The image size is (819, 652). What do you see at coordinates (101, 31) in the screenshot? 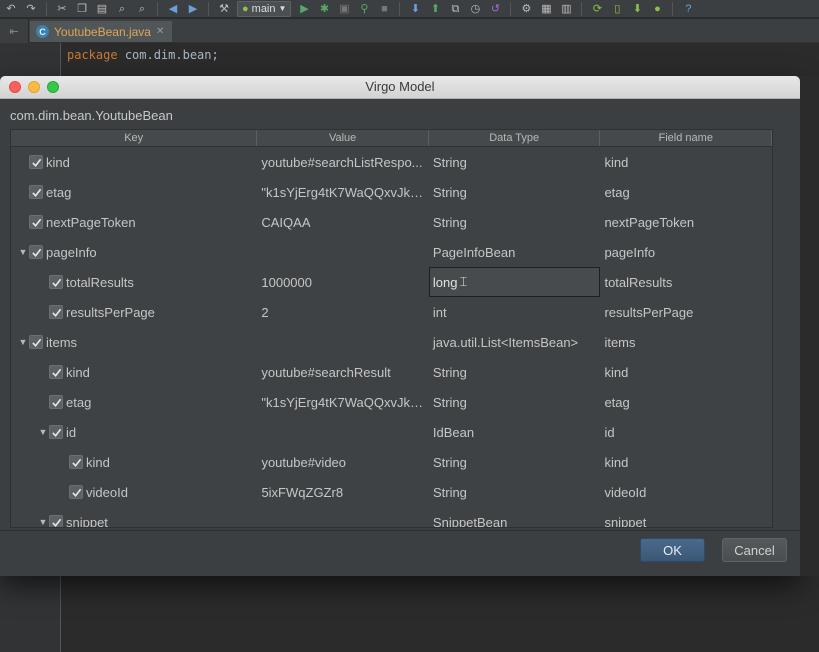
I see `tab-youtubebean: C YoutubeBean.java ✕` at bounding box center [101, 31].